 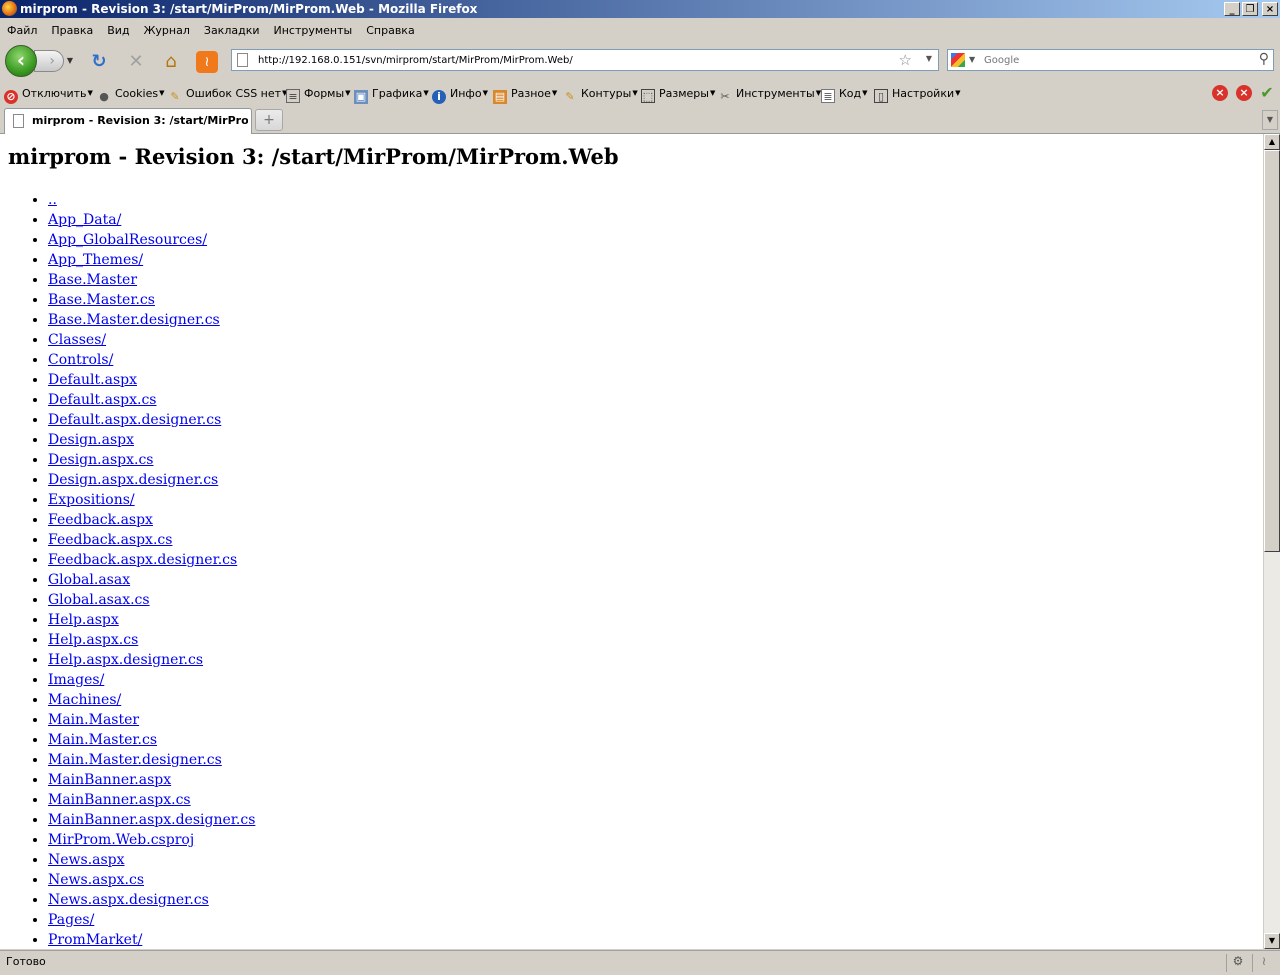 I want to click on list-item: Base.Master.designer.cs, so click(x=151, y=320).